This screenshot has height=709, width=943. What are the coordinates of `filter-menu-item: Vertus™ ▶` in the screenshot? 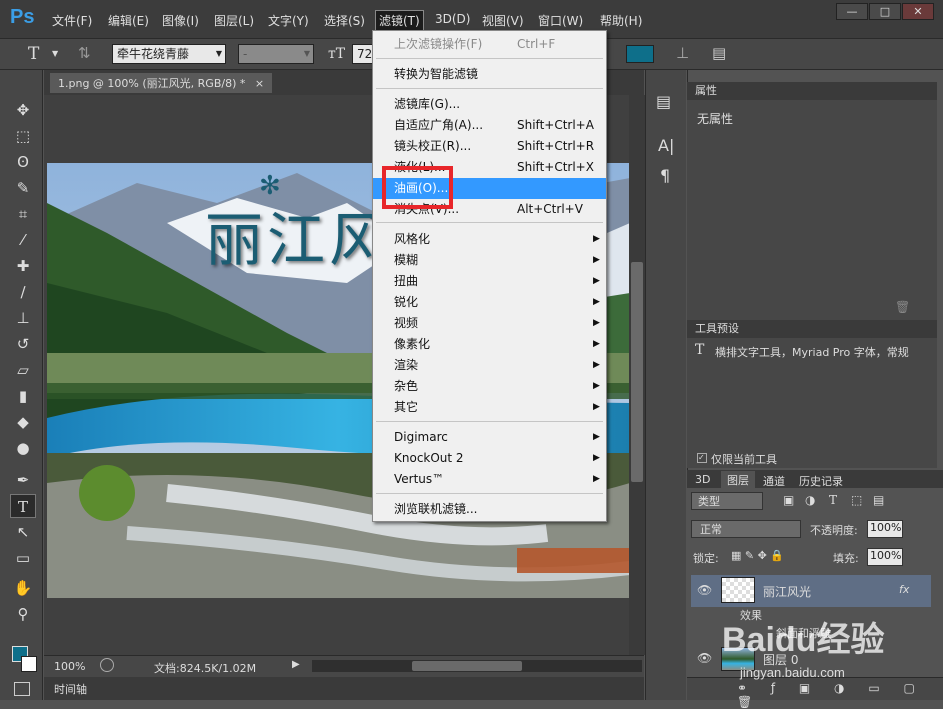 It's located at (489, 479).